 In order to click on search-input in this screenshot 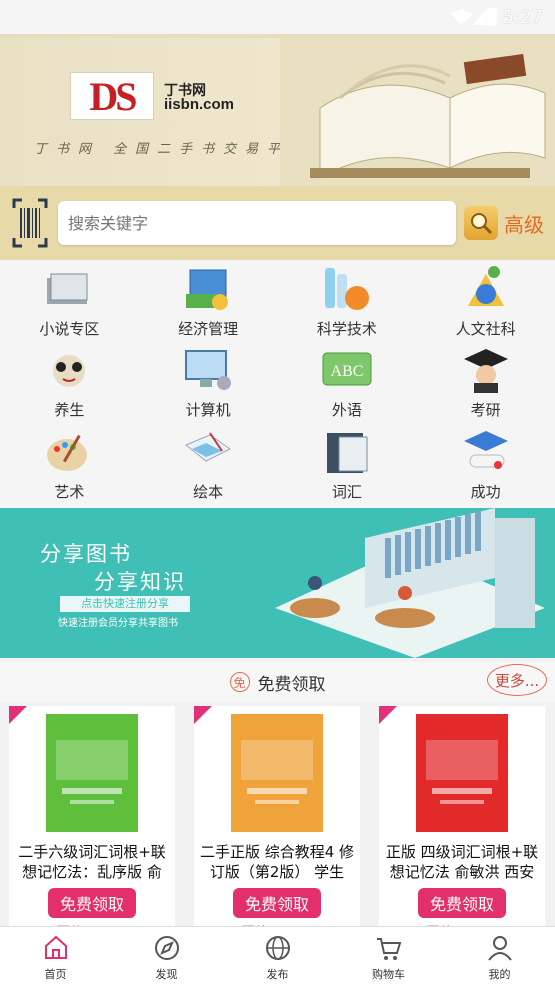, I will do `click(257, 223)`.